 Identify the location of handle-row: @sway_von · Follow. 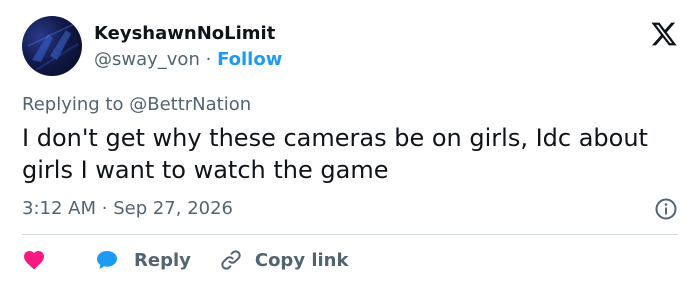
(188, 60).